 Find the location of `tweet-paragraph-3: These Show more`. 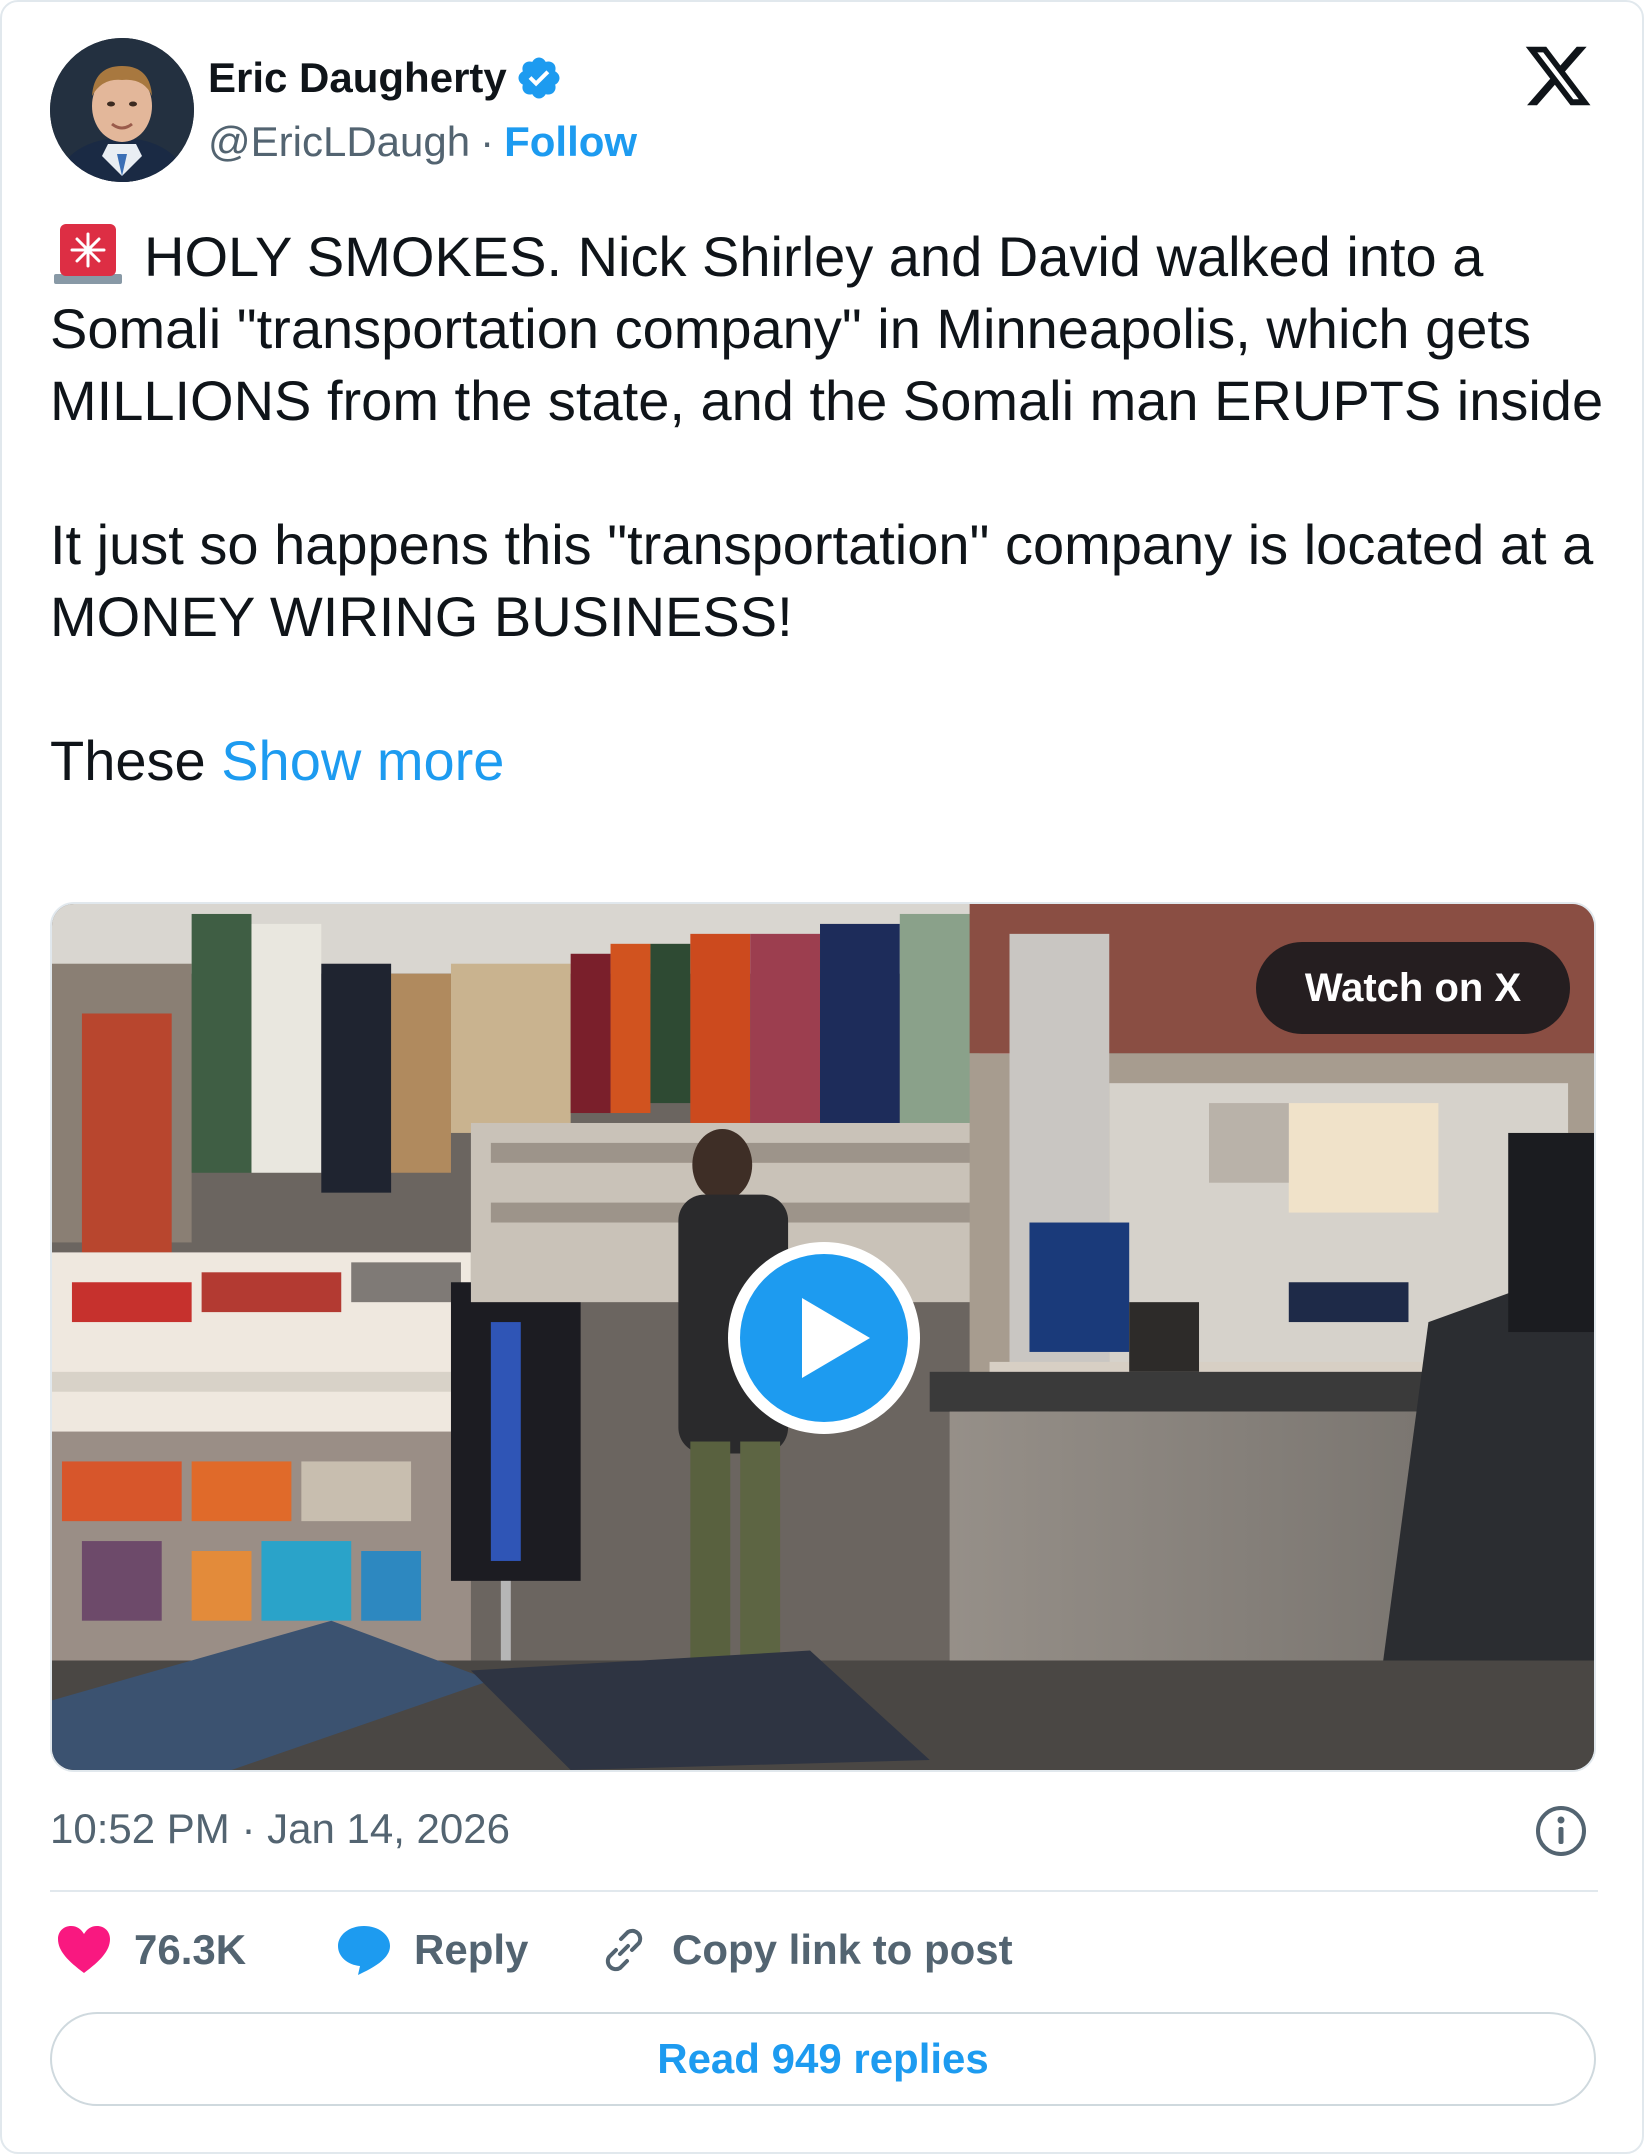

tweet-paragraph-3: These Show more is located at coordinates (830, 761).